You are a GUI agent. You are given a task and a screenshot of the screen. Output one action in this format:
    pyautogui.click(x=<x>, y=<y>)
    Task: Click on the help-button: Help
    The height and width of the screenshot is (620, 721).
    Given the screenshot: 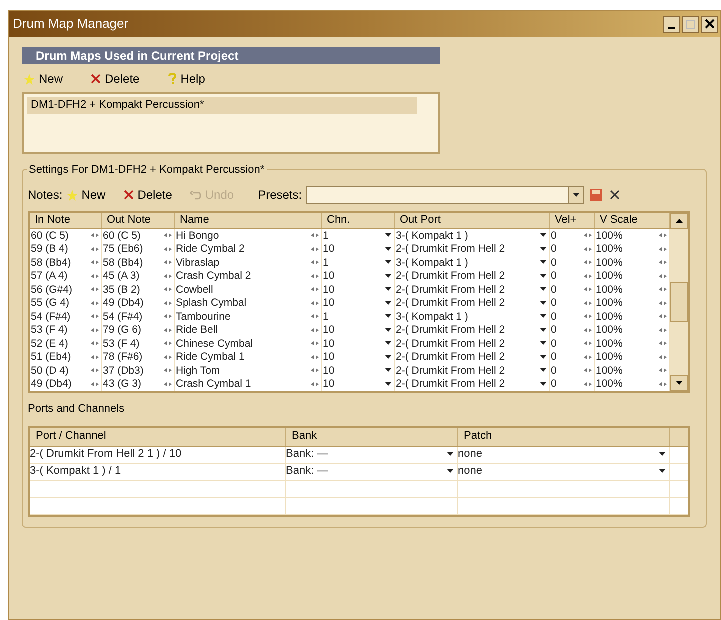 What is the action you would take?
    pyautogui.click(x=187, y=79)
    